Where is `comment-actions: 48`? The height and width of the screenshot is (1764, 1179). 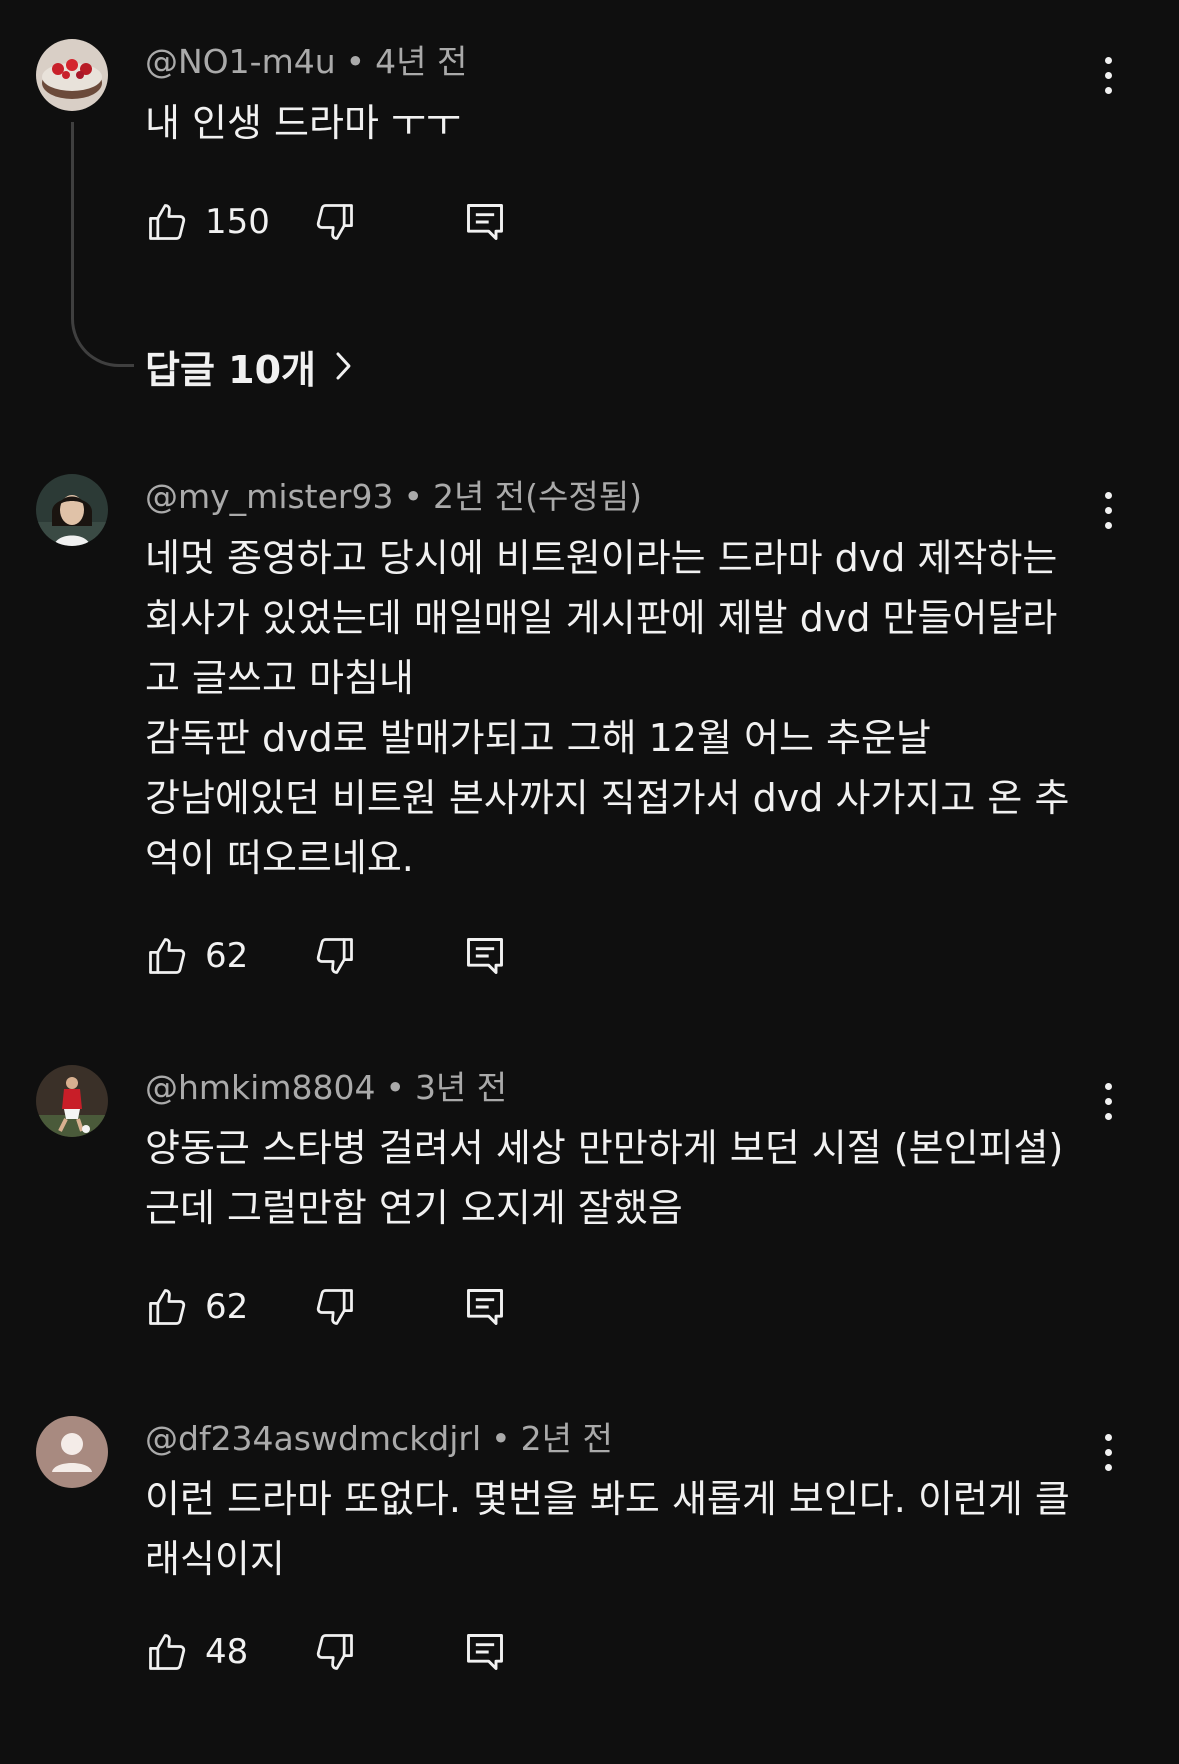
comment-actions: 48 is located at coordinates (345, 1652).